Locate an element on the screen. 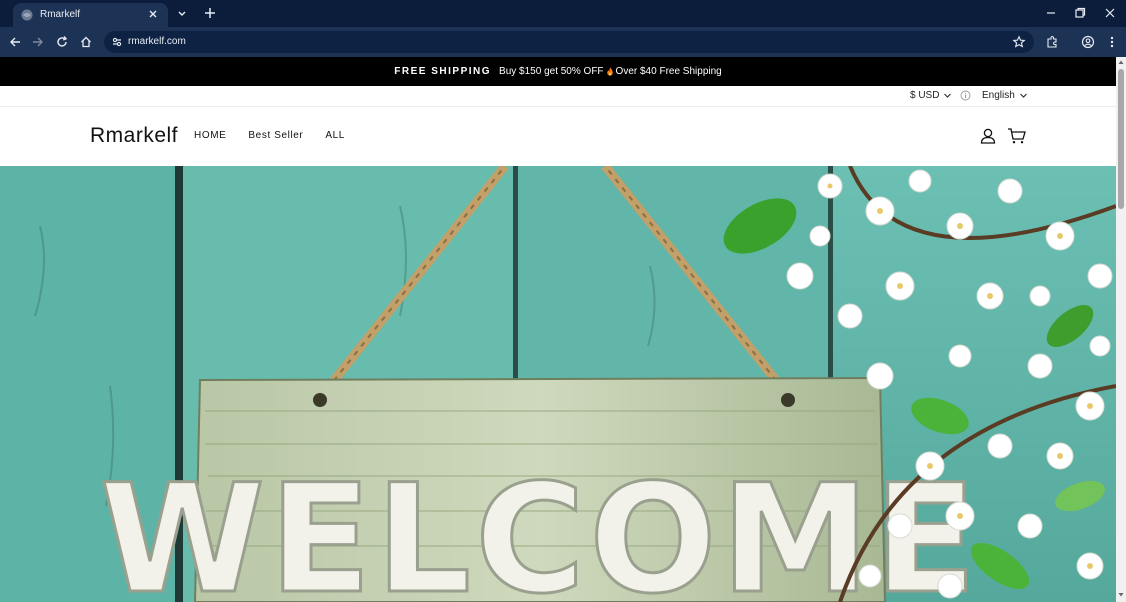 This screenshot has width=1126, height=602. address-bar: rmarkelf.com is located at coordinates (569, 42).